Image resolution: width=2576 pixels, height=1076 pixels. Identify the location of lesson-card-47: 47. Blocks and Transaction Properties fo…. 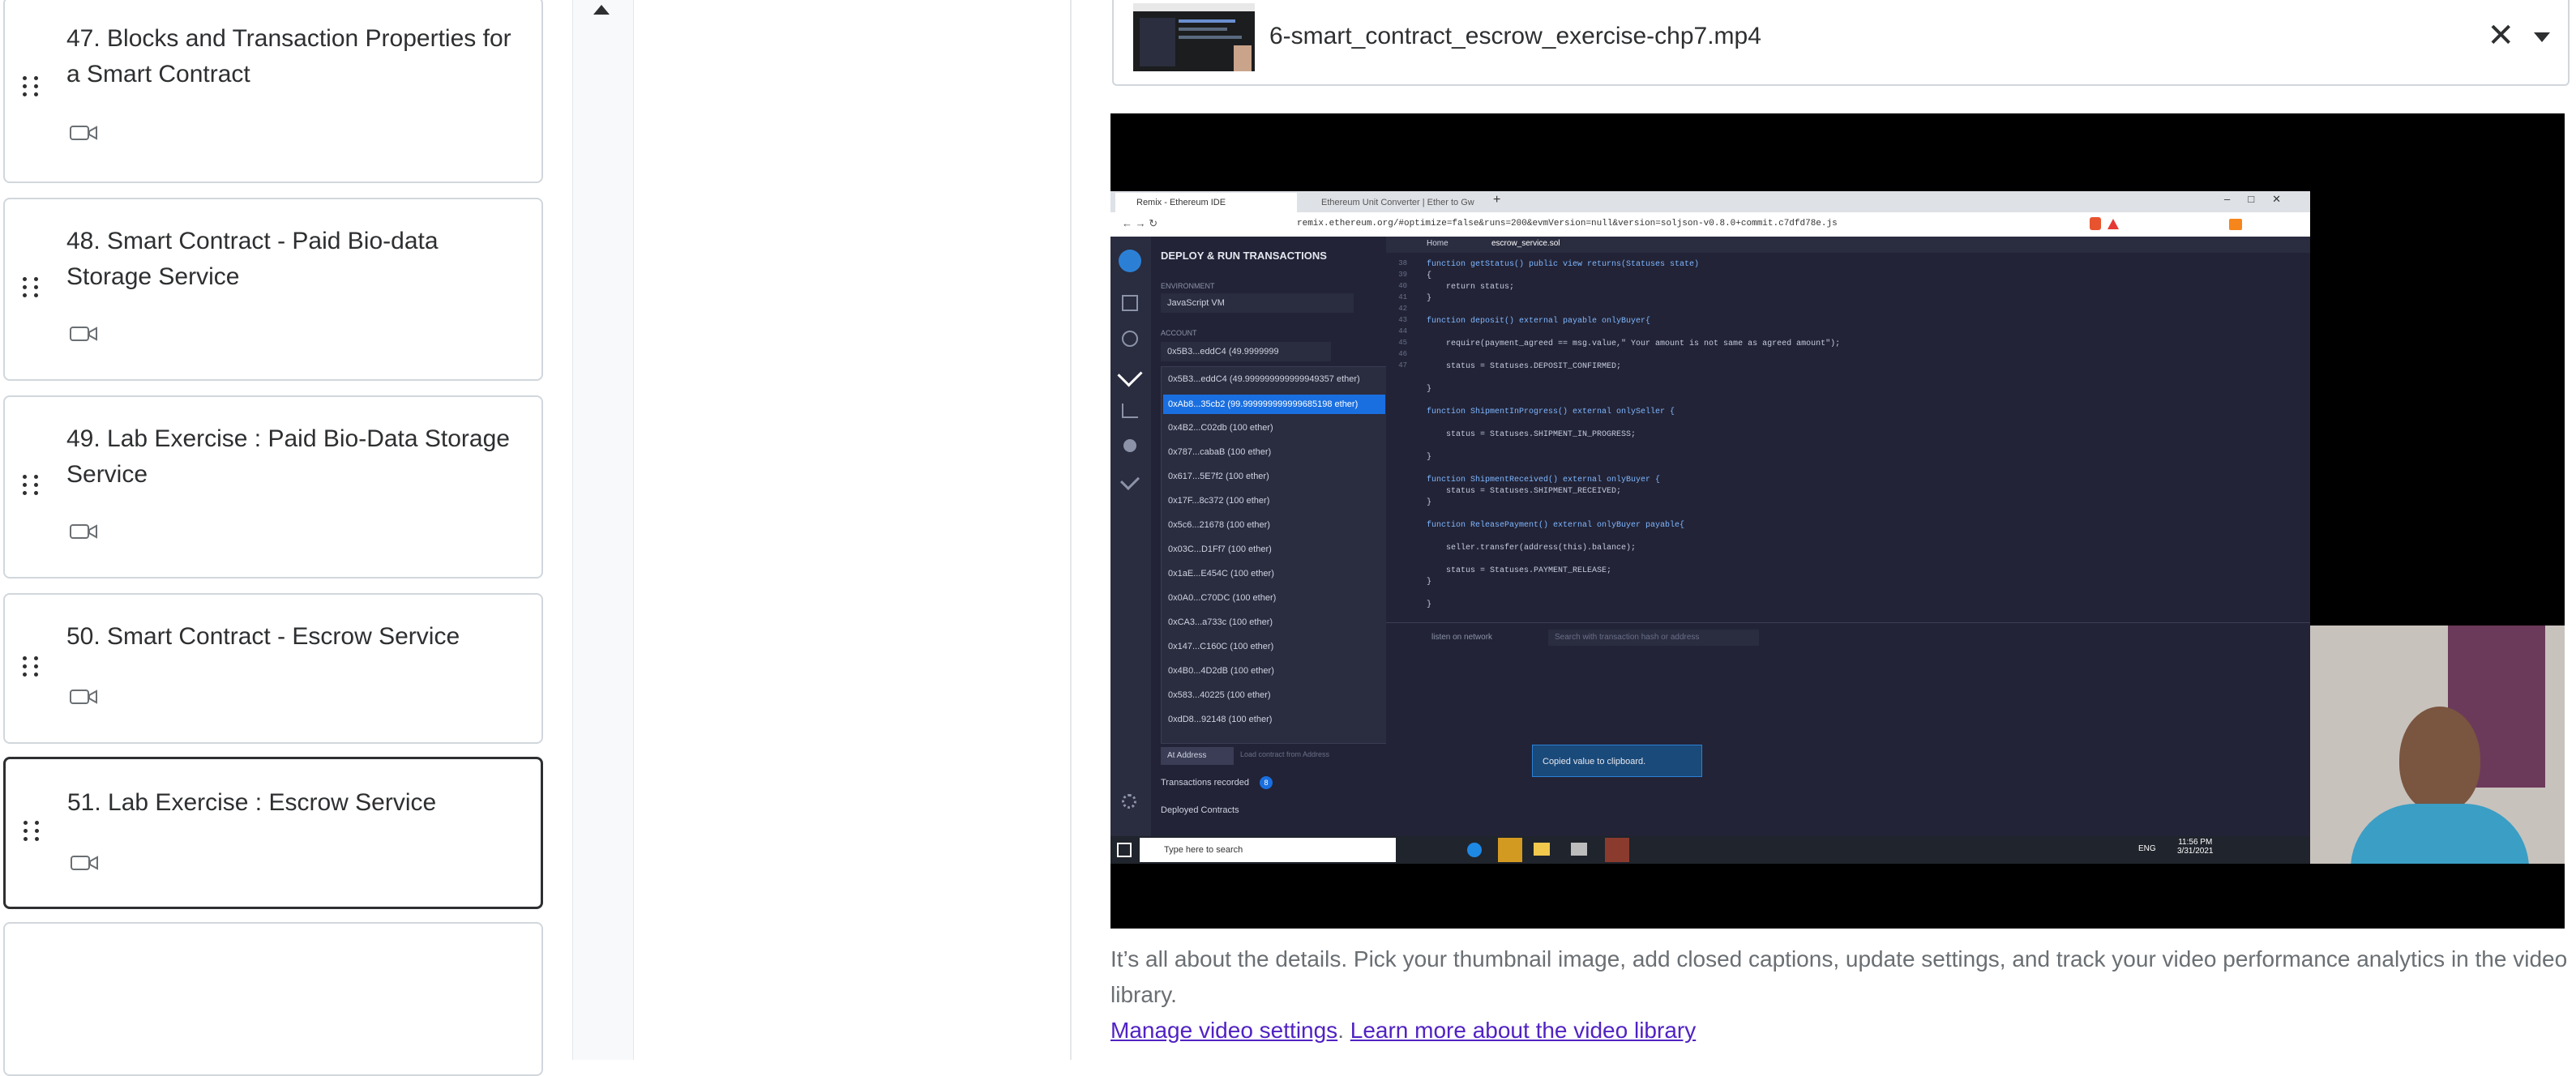
(273, 91).